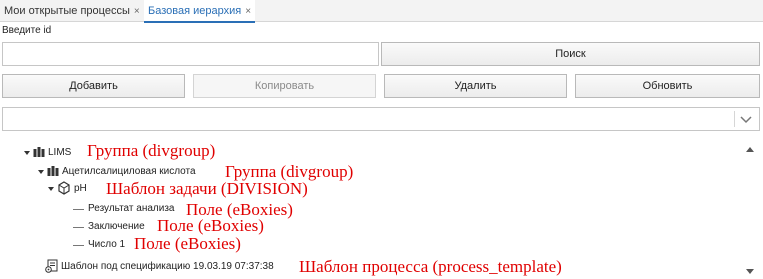 The height and width of the screenshot is (279, 763). Describe the element at coordinates (67, 11) in the screenshot. I see `tab-label: Мои открытые процессы` at that location.